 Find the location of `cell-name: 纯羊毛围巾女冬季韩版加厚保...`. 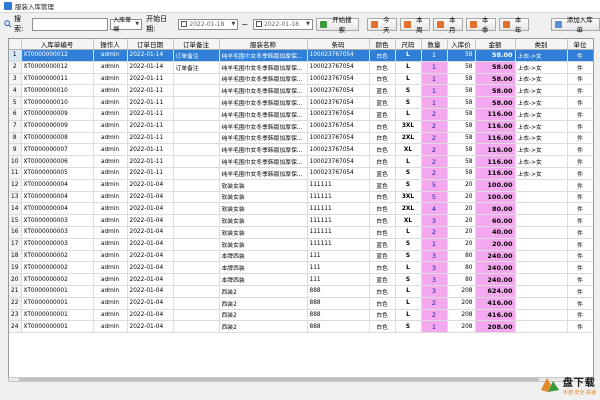

cell-name: 纯羊毛围巾女冬季韩版加厚保... is located at coordinates (263, 138).